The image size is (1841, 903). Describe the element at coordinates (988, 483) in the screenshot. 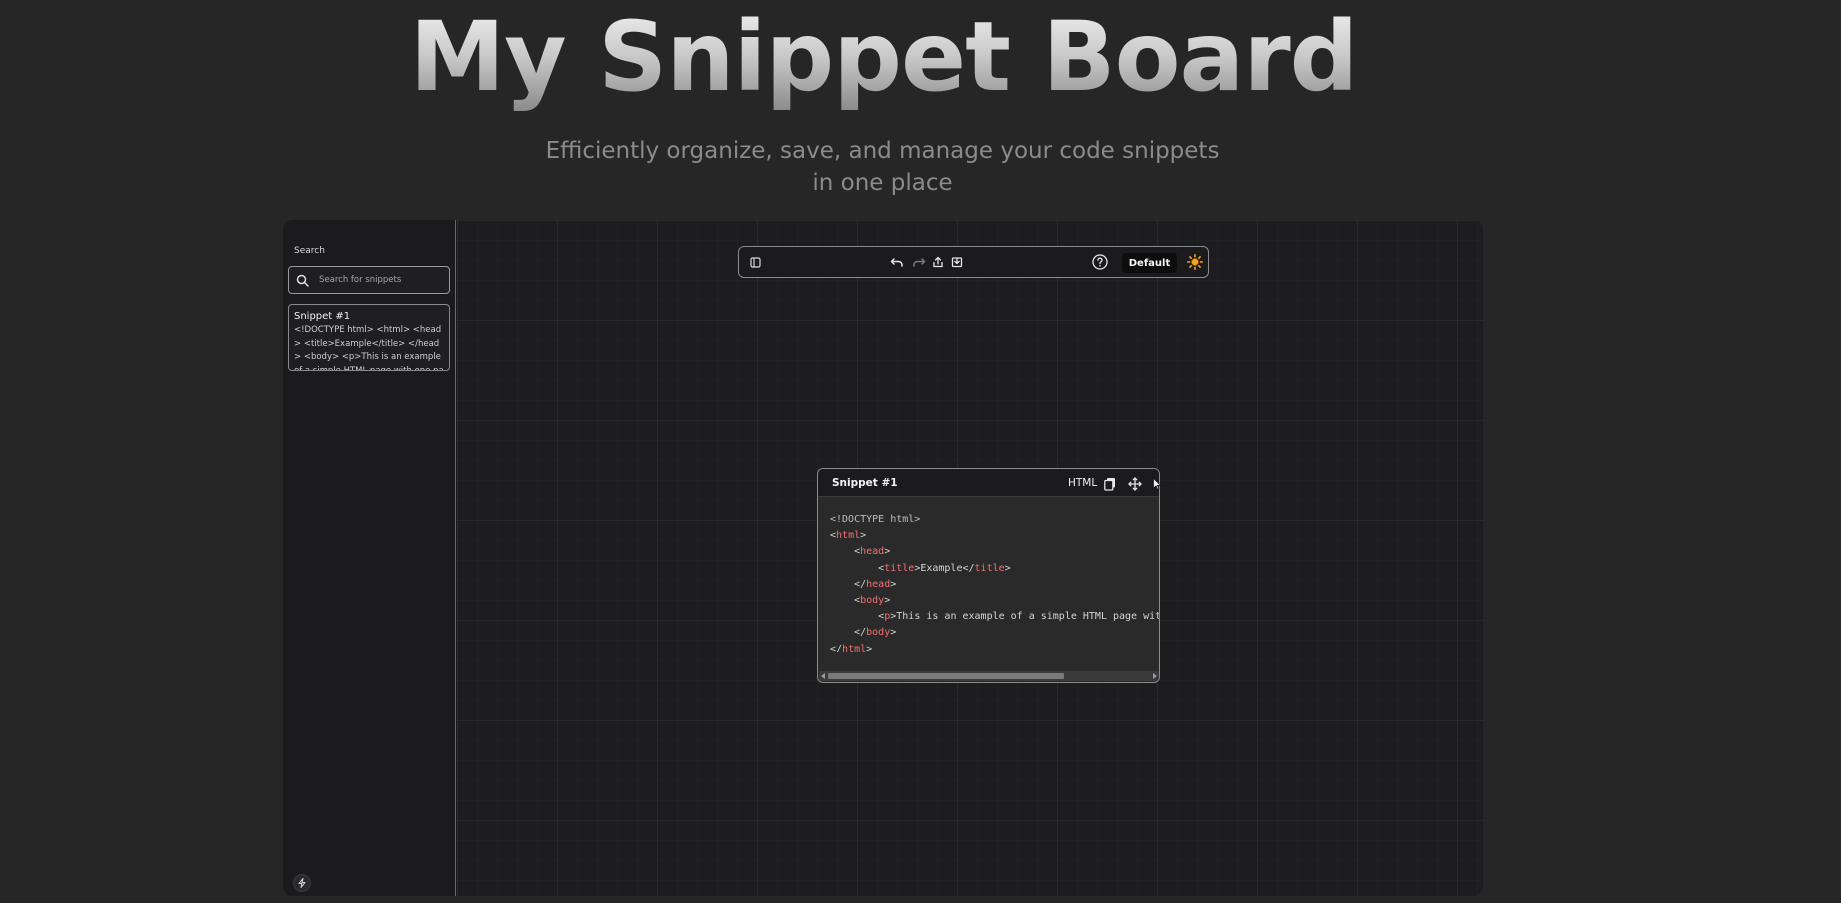

I see `snippet-window-header: Snippet #1 HTML` at that location.